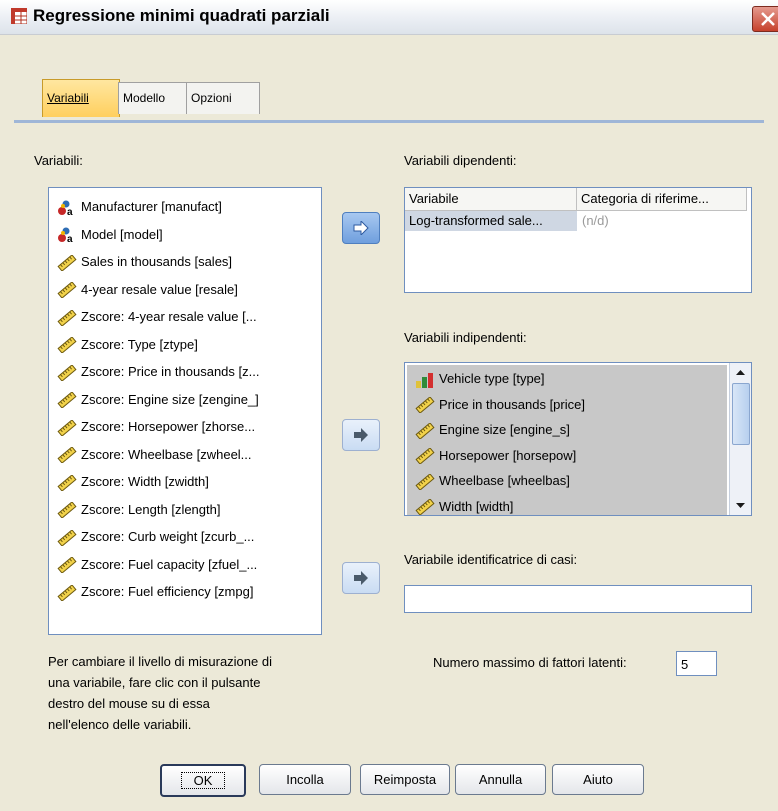 This screenshot has width=778, height=811. I want to click on list-item-label: 4-year resale value [resale], so click(159, 289).